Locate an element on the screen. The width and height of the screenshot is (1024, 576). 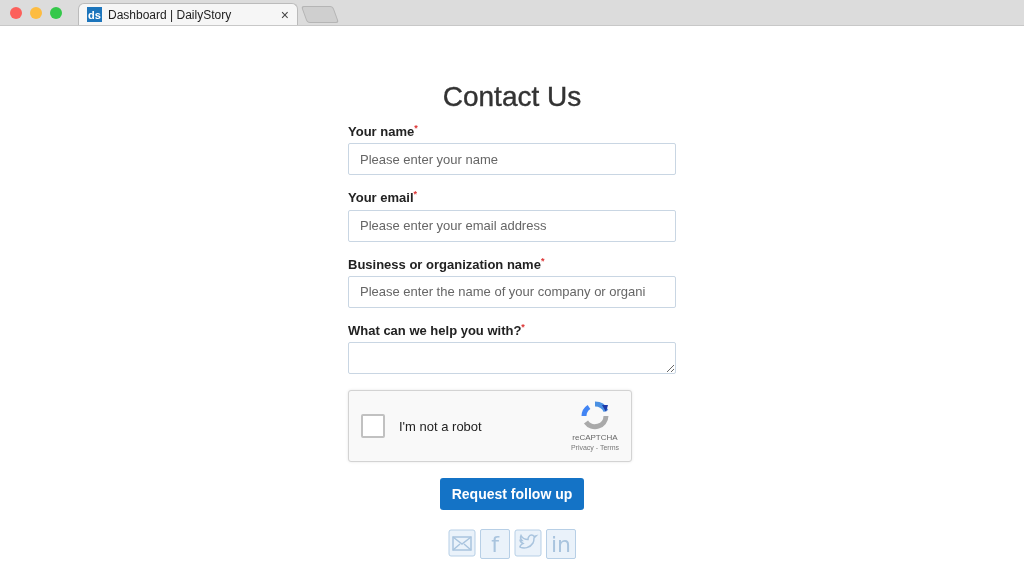
field-label: Your name is located at coordinates (381, 132).